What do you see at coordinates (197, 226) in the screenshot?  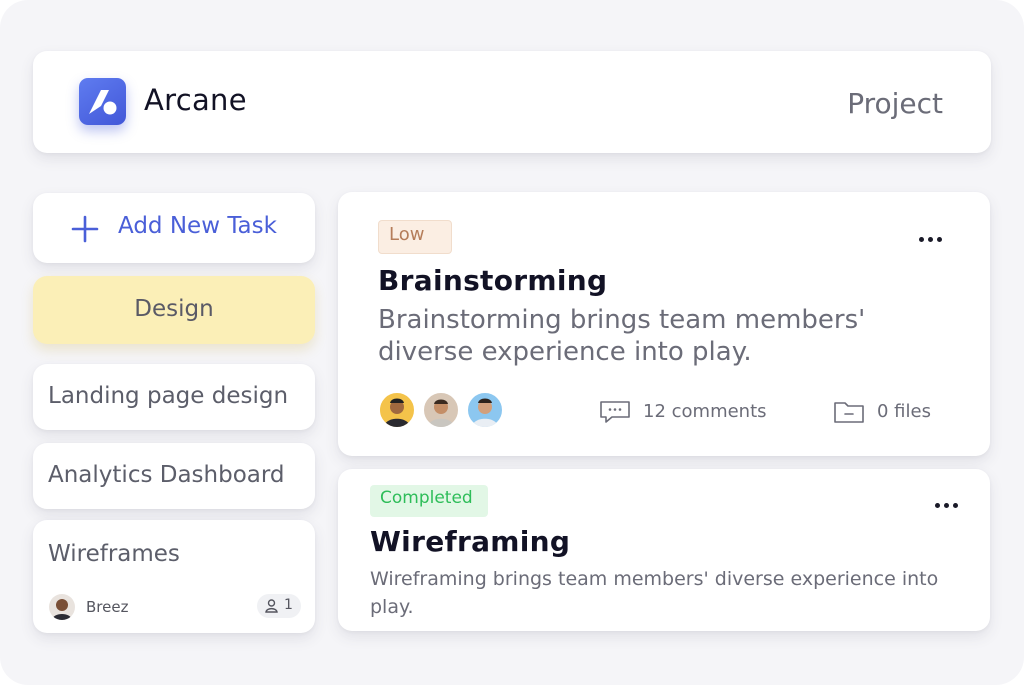 I see `add-new-task-label: Add New Task` at bounding box center [197, 226].